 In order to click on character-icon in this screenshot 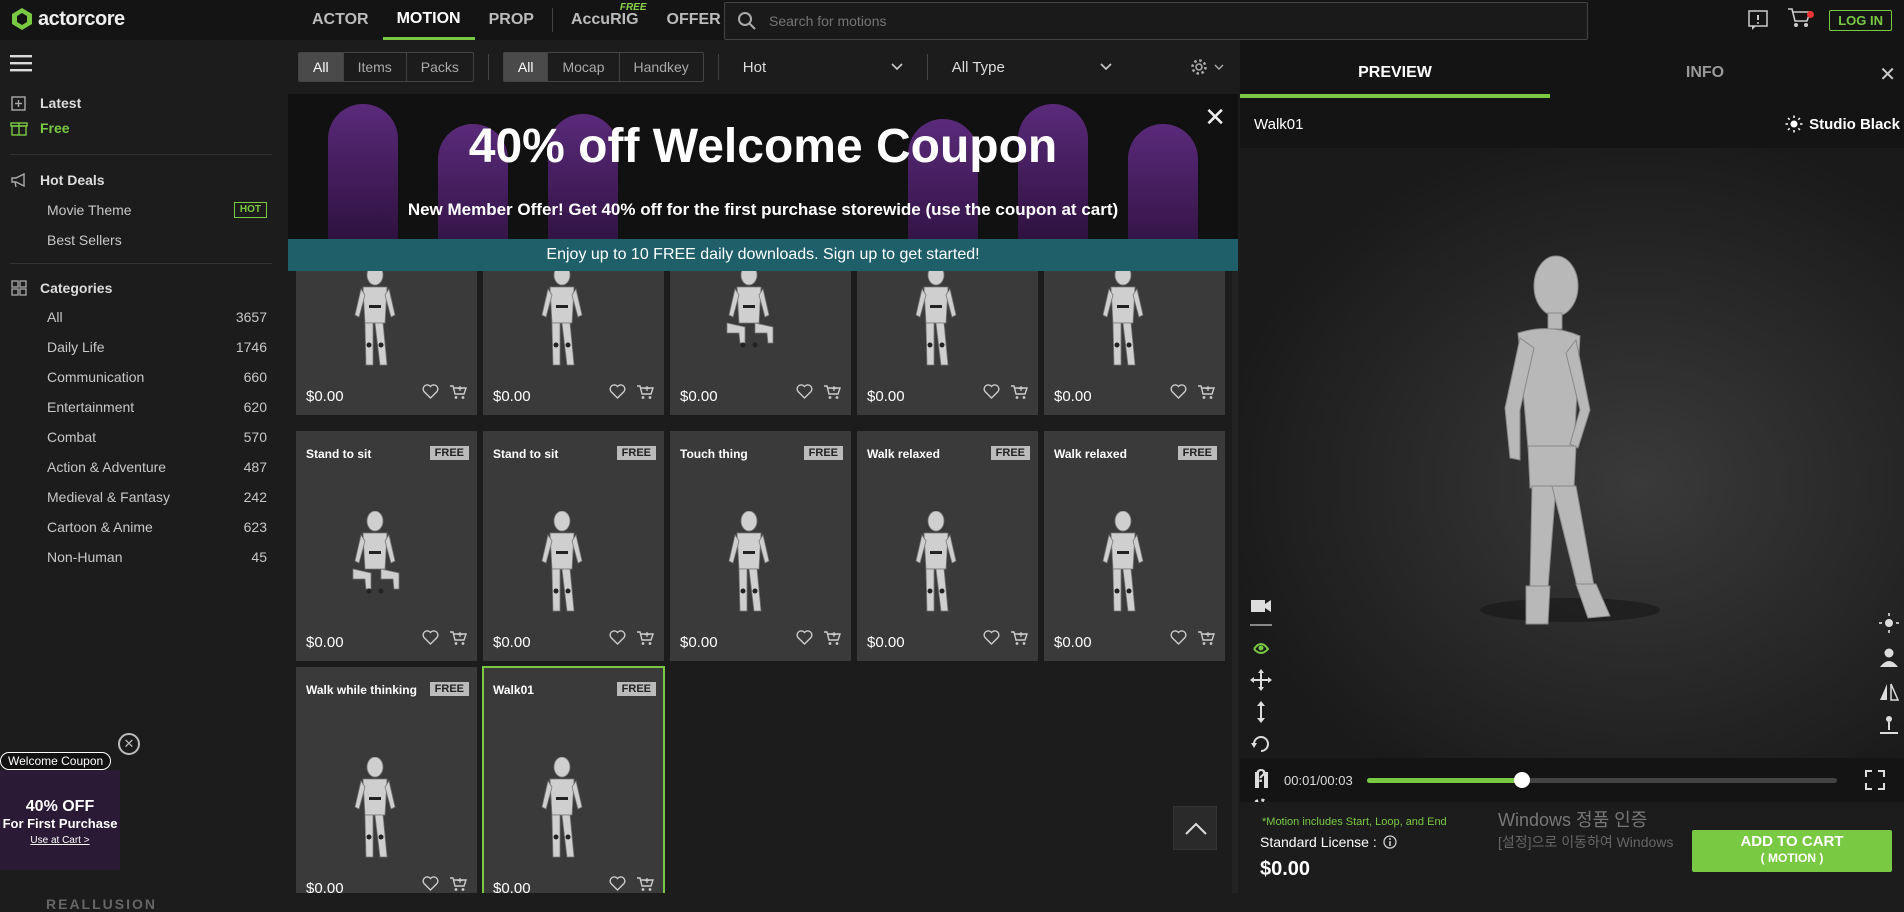, I will do `click(1889, 657)`.